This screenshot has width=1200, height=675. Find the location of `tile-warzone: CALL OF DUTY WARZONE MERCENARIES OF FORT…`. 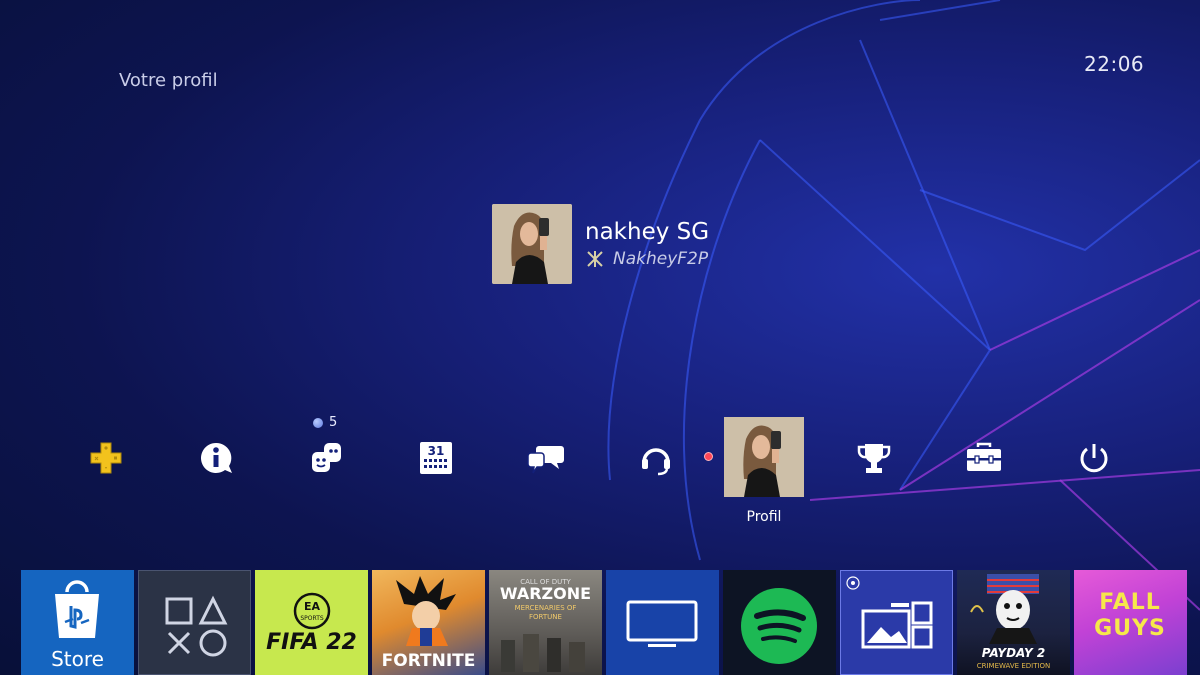

tile-warzone: CALL OF DUTY WARZONE MERCENARIES OF FORT… is located at coordinates (545, 622).